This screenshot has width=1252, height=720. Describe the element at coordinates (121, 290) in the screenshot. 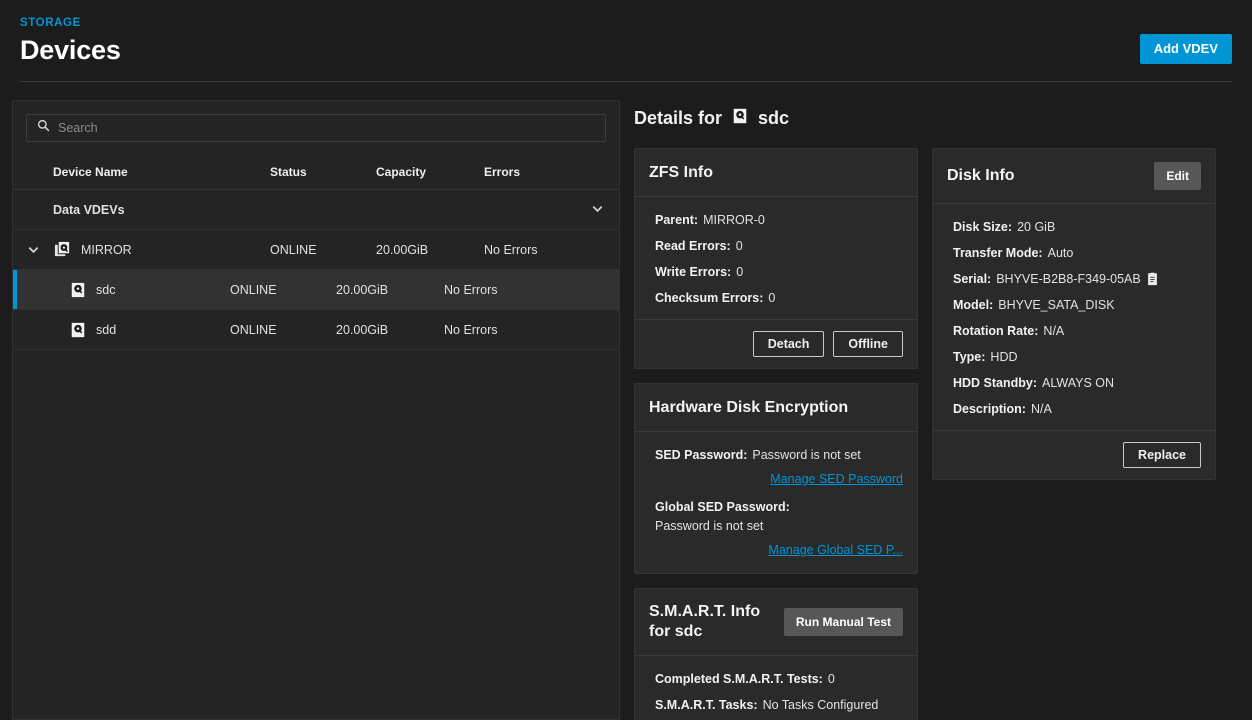

I see `row-name-cell: sdc` at that location.